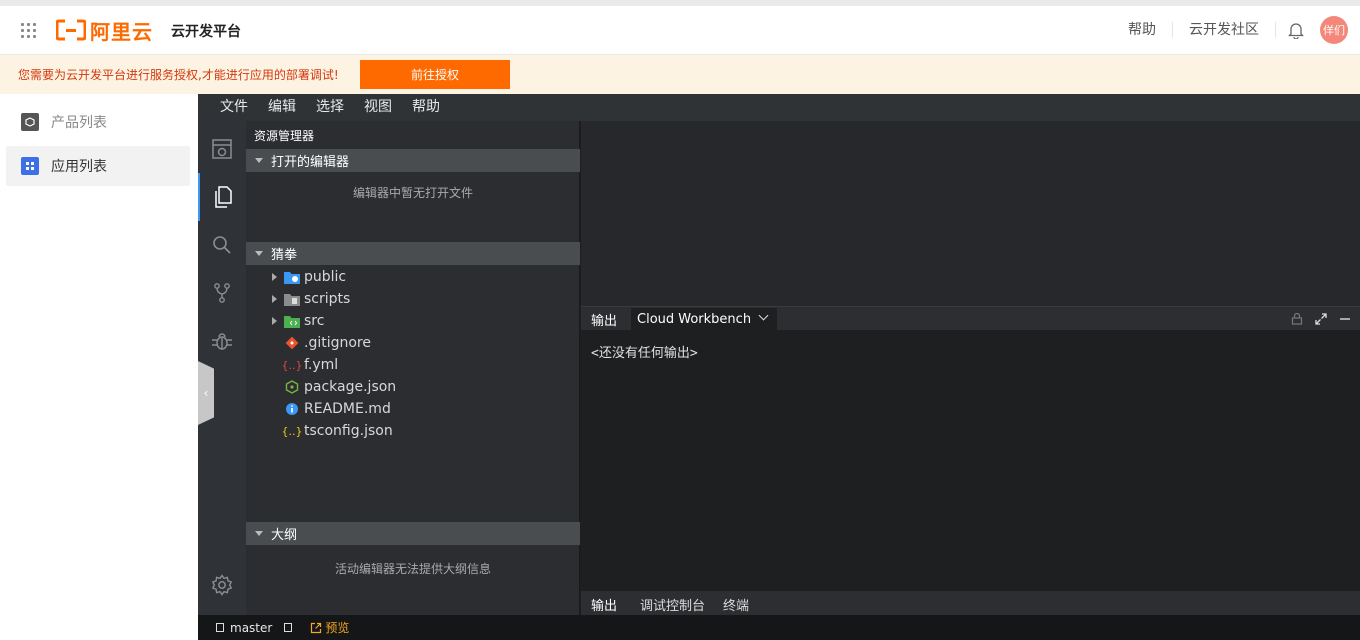 The image size is (1360, 640). What do you see at coordinates (178, 75) in the screenshot?
I see `notice-message: 您需要为云开发平台进行服务授权,才能进行应用的部署调试!` at bounding box center [178, 75].